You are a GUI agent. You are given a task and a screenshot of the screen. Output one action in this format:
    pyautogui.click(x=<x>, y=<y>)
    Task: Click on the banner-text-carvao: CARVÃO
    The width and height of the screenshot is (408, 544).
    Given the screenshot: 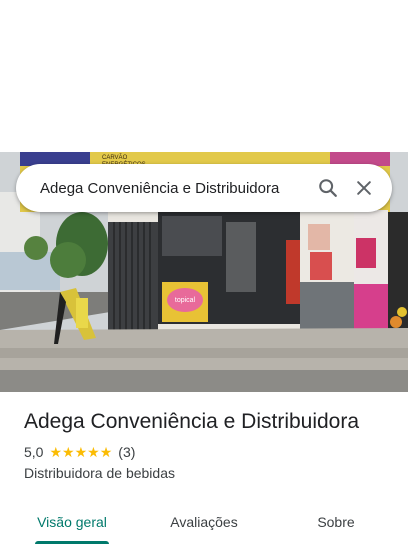 What is the action you would take?
    pyautogui.click(x=115, y=157)
    